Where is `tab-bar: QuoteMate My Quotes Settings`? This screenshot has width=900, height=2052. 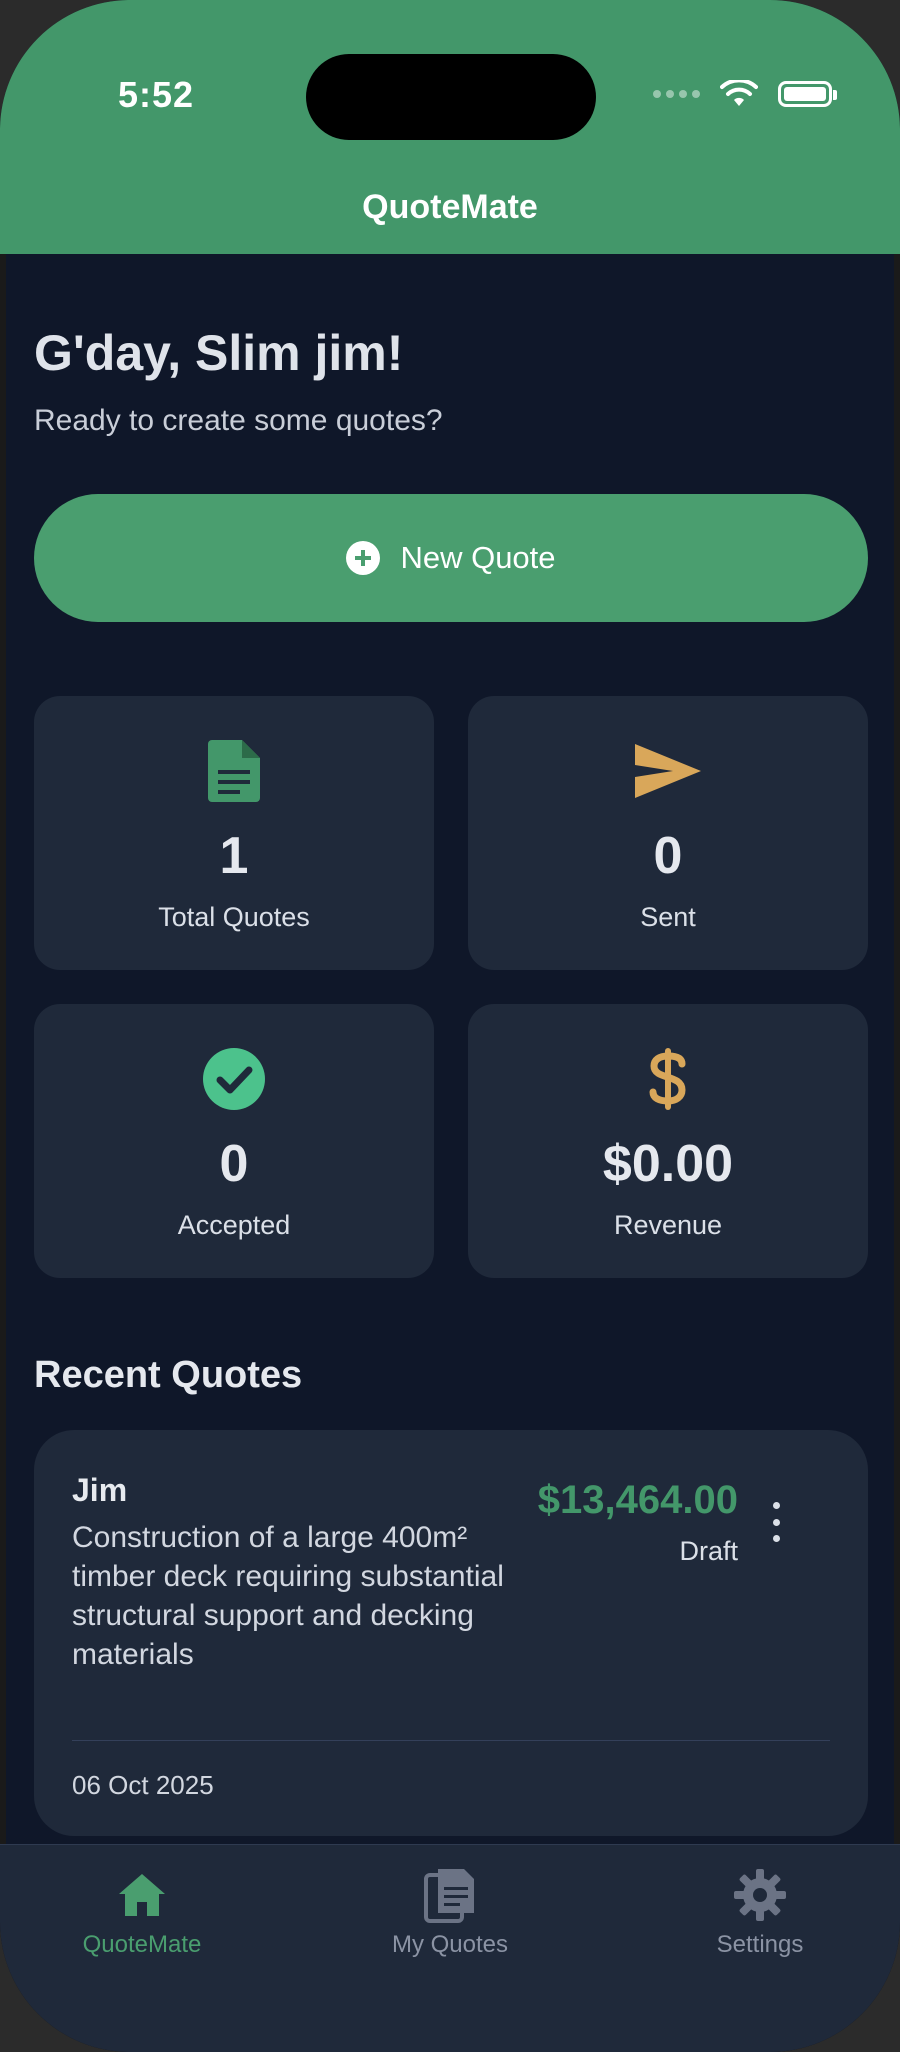 tab-bar: QuoteMate My Quotes Settings is located at coordinates (450, 1948).